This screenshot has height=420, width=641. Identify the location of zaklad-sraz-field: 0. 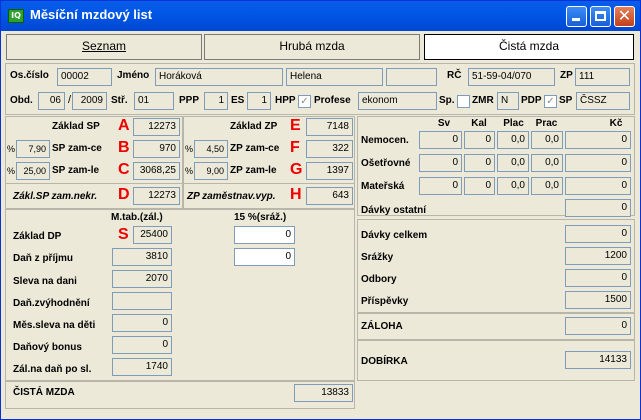
(264, 235).